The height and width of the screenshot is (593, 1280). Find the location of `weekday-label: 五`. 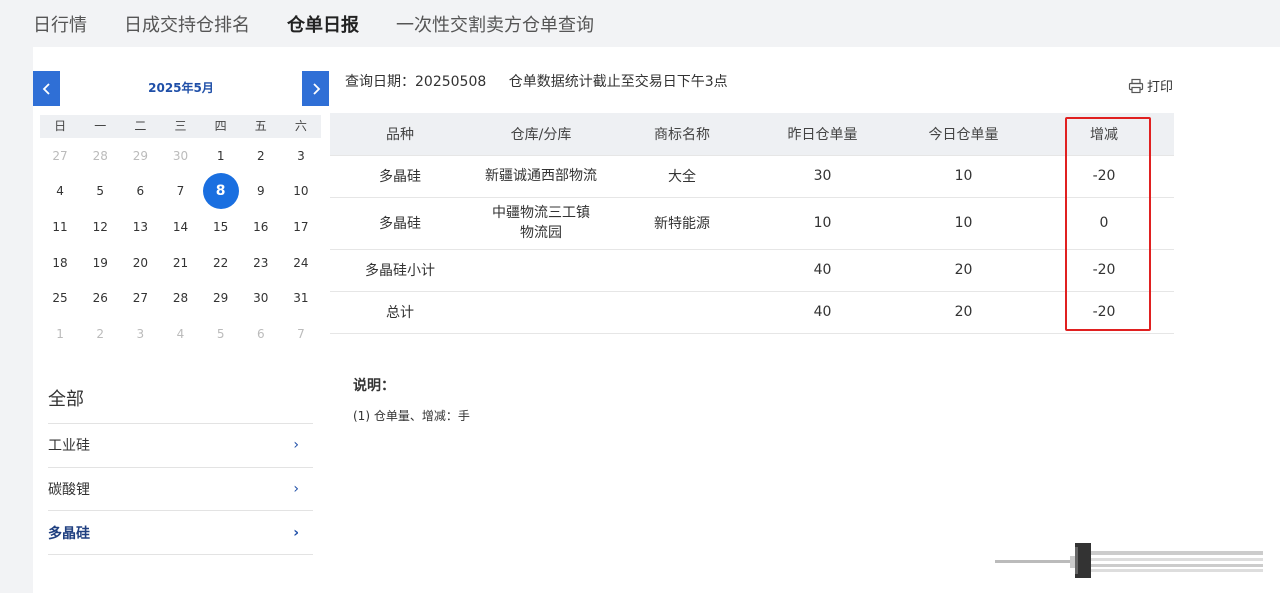

weekday-label: 五 is located at coordinates (260, 126).